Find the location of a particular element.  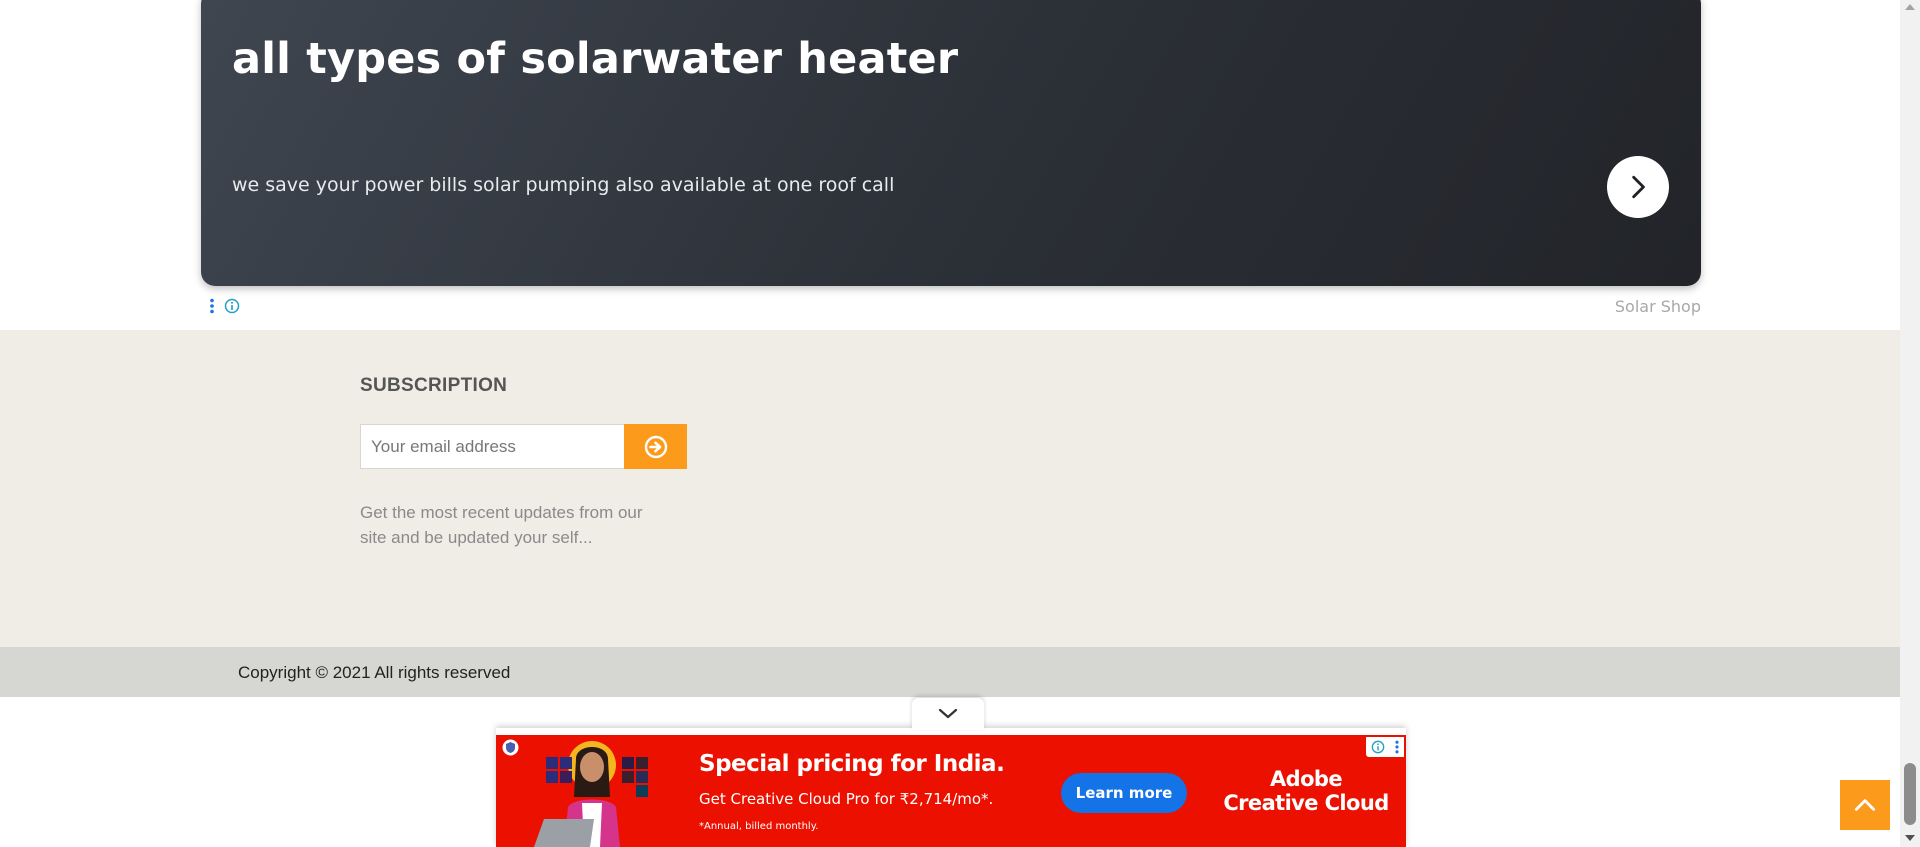

subscription-heading: SUBSCRIPTION is located at coordinates (434, 385).